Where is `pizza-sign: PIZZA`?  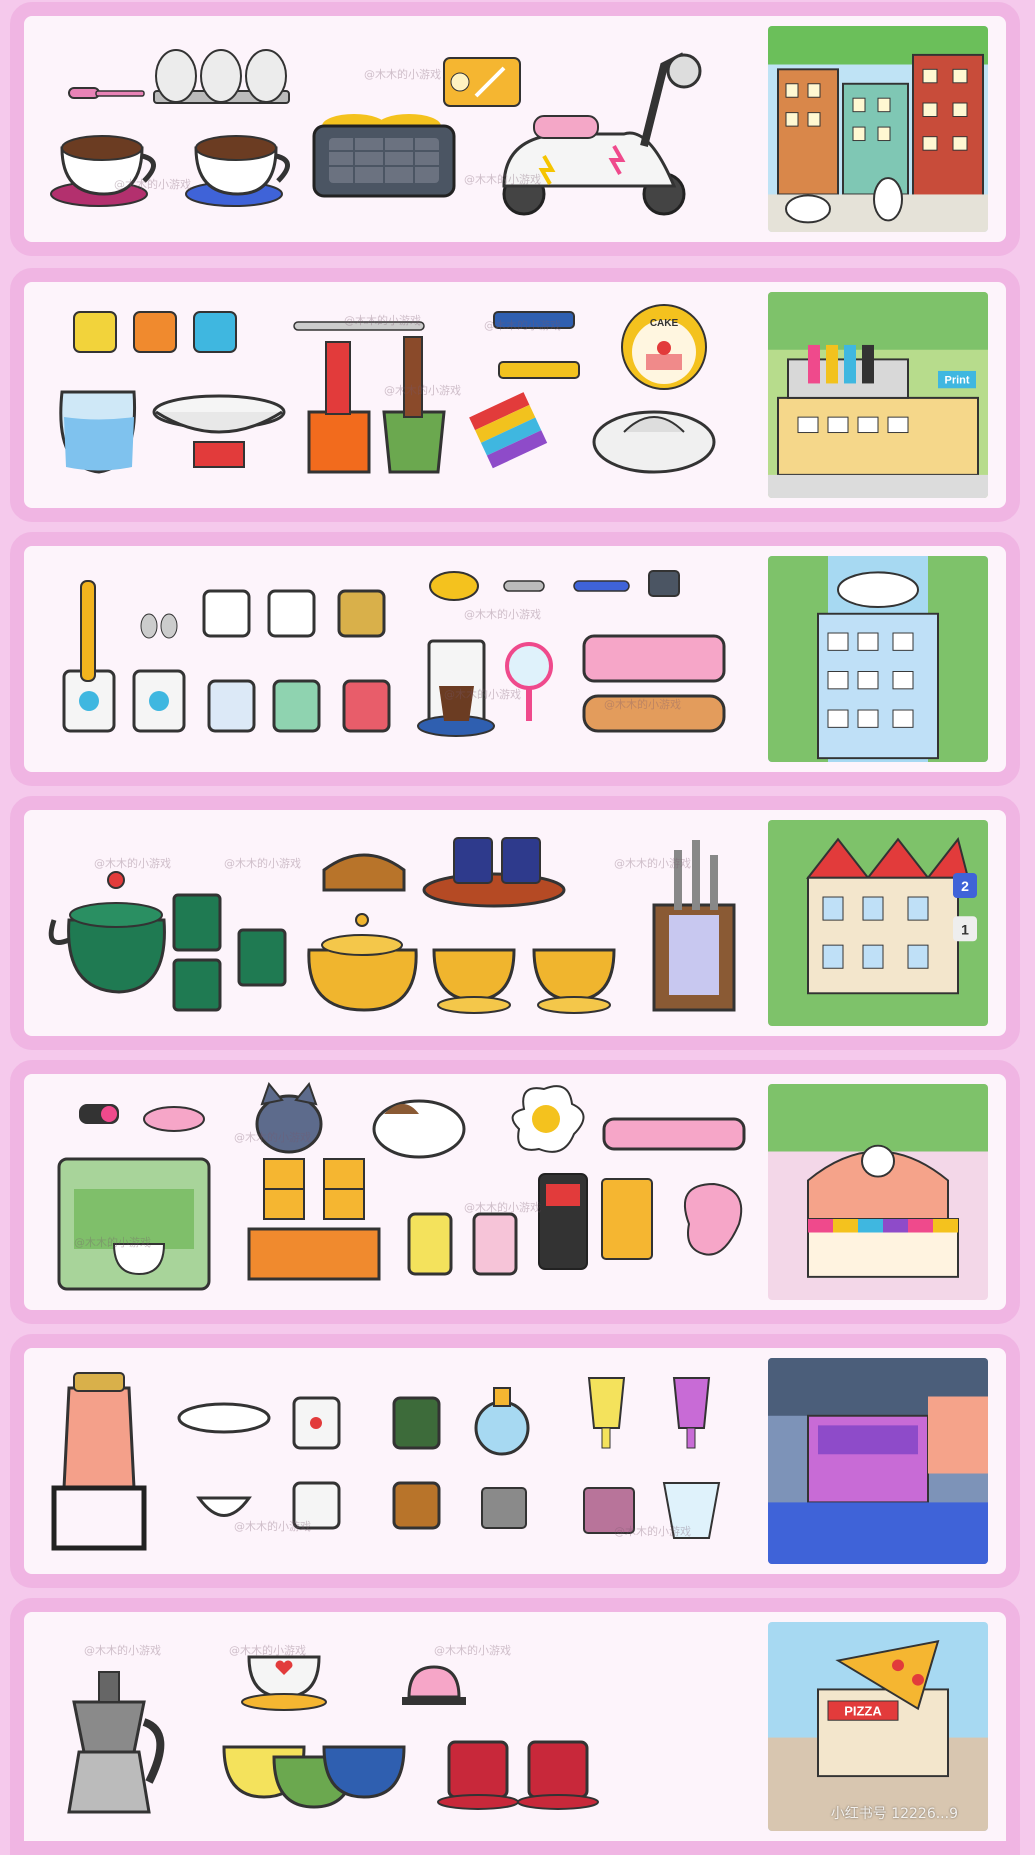
pizza-sign: PIZZA is located at coordinates (863, 1711).